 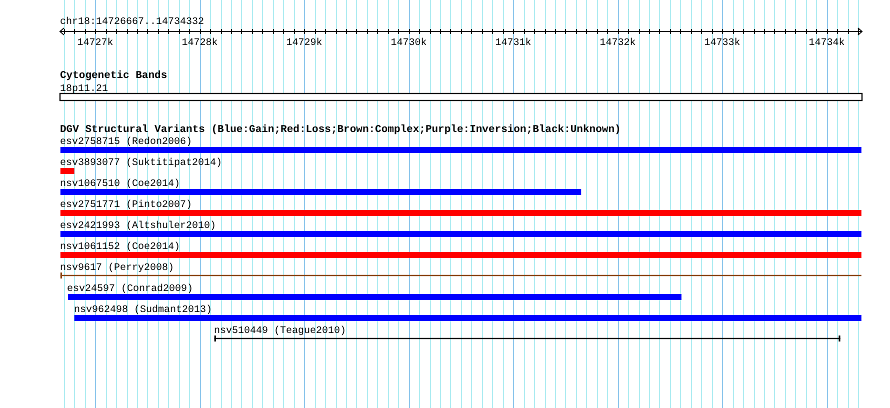 I want to click on feature-label: esv3893077 (Suktitipat2014), so click(x=141, y=163).